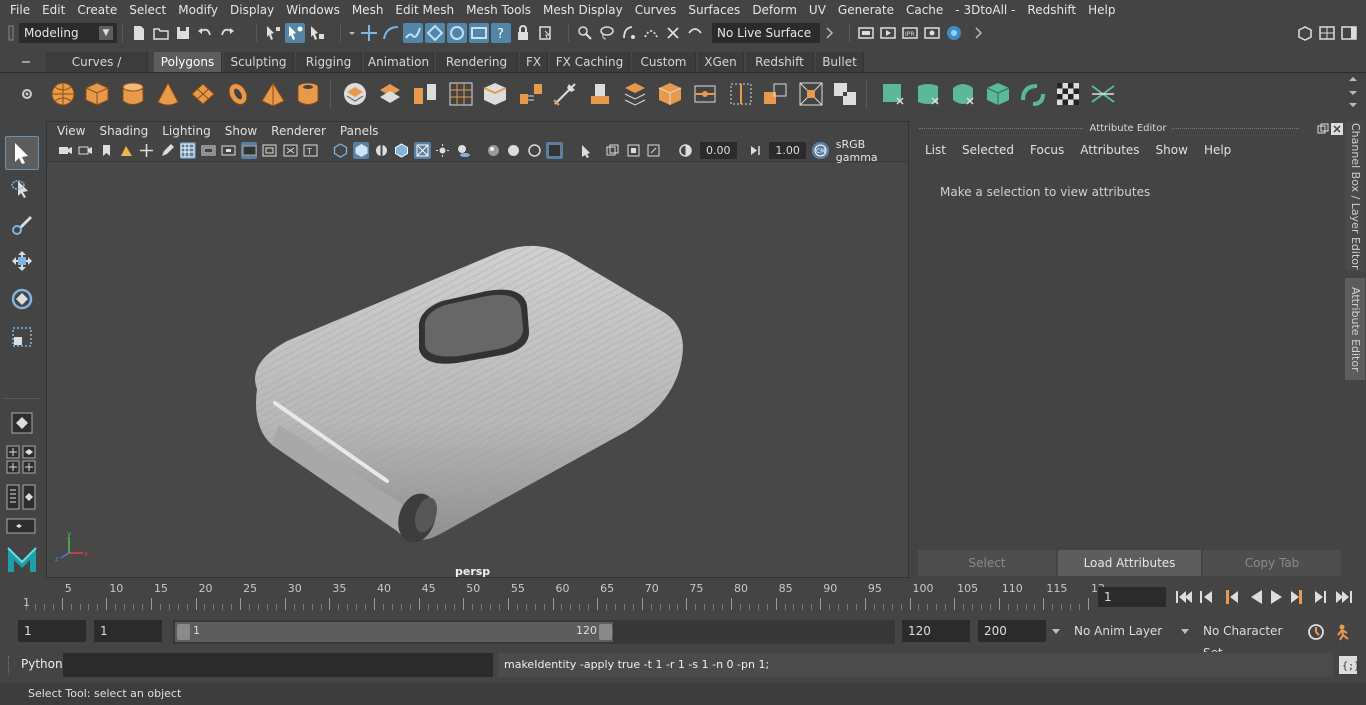  I want to click on panel-layout-icon, so click(1327, 33).